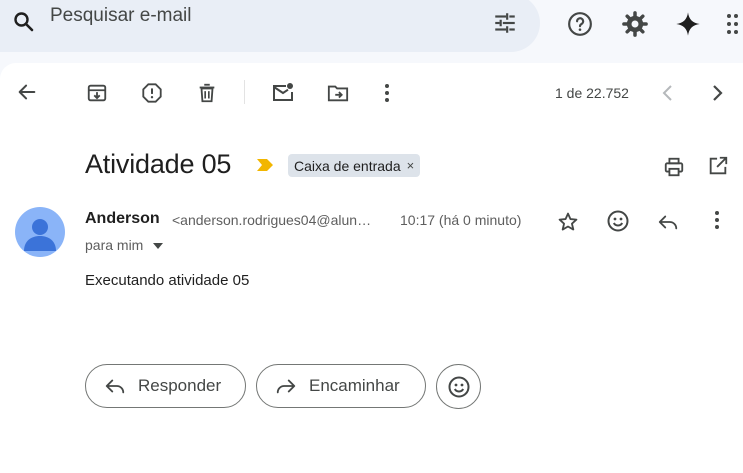  I want to click on message-subject: Atividade 05, so click(158, 164).